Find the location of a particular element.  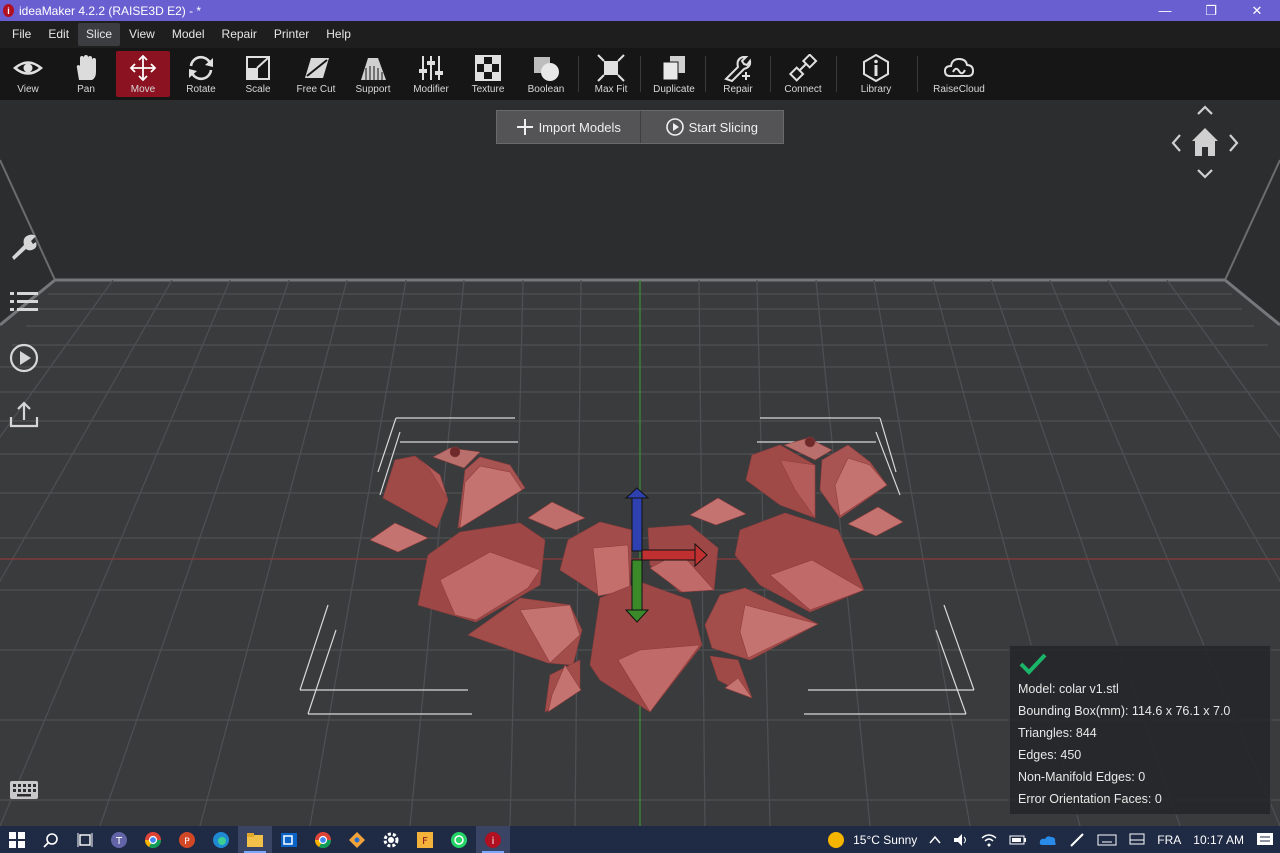

home-view-icon is located at coordinates (1205, 142).